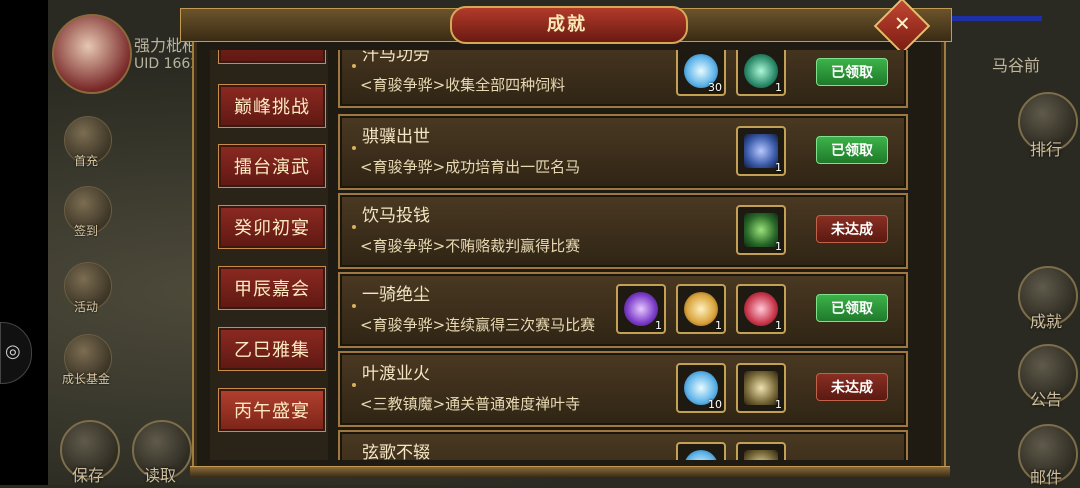  I want to click on achievement-title: 弦歌不辍, so click(396, 451).